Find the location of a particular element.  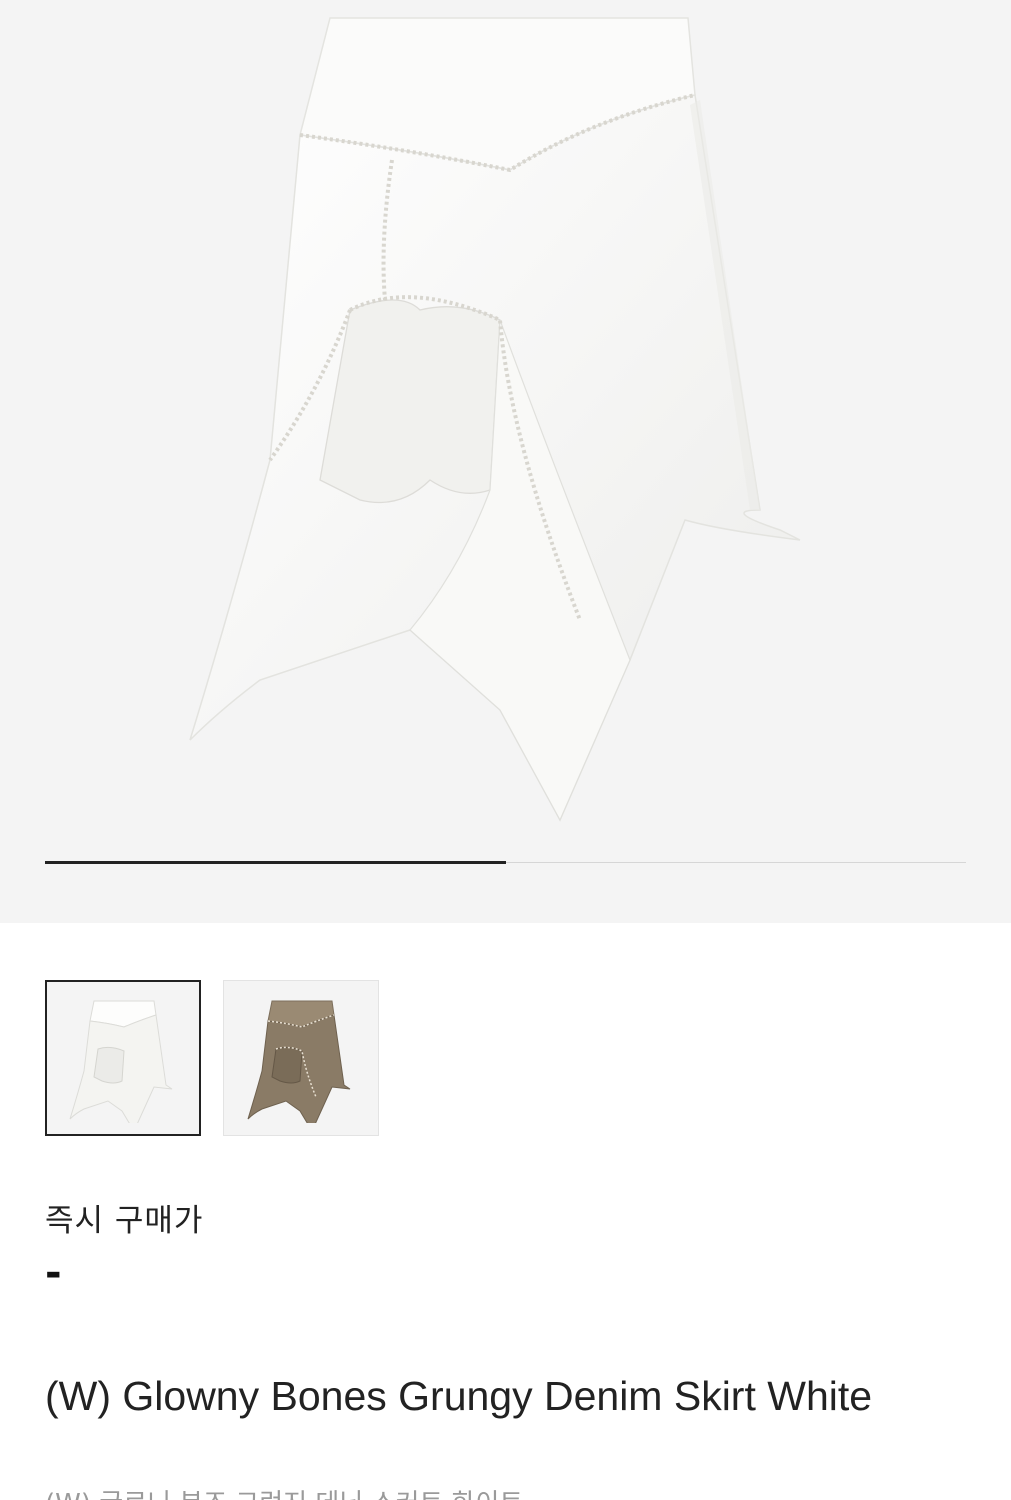

thumbnail-khaki is located at coordinates (301, 1058).